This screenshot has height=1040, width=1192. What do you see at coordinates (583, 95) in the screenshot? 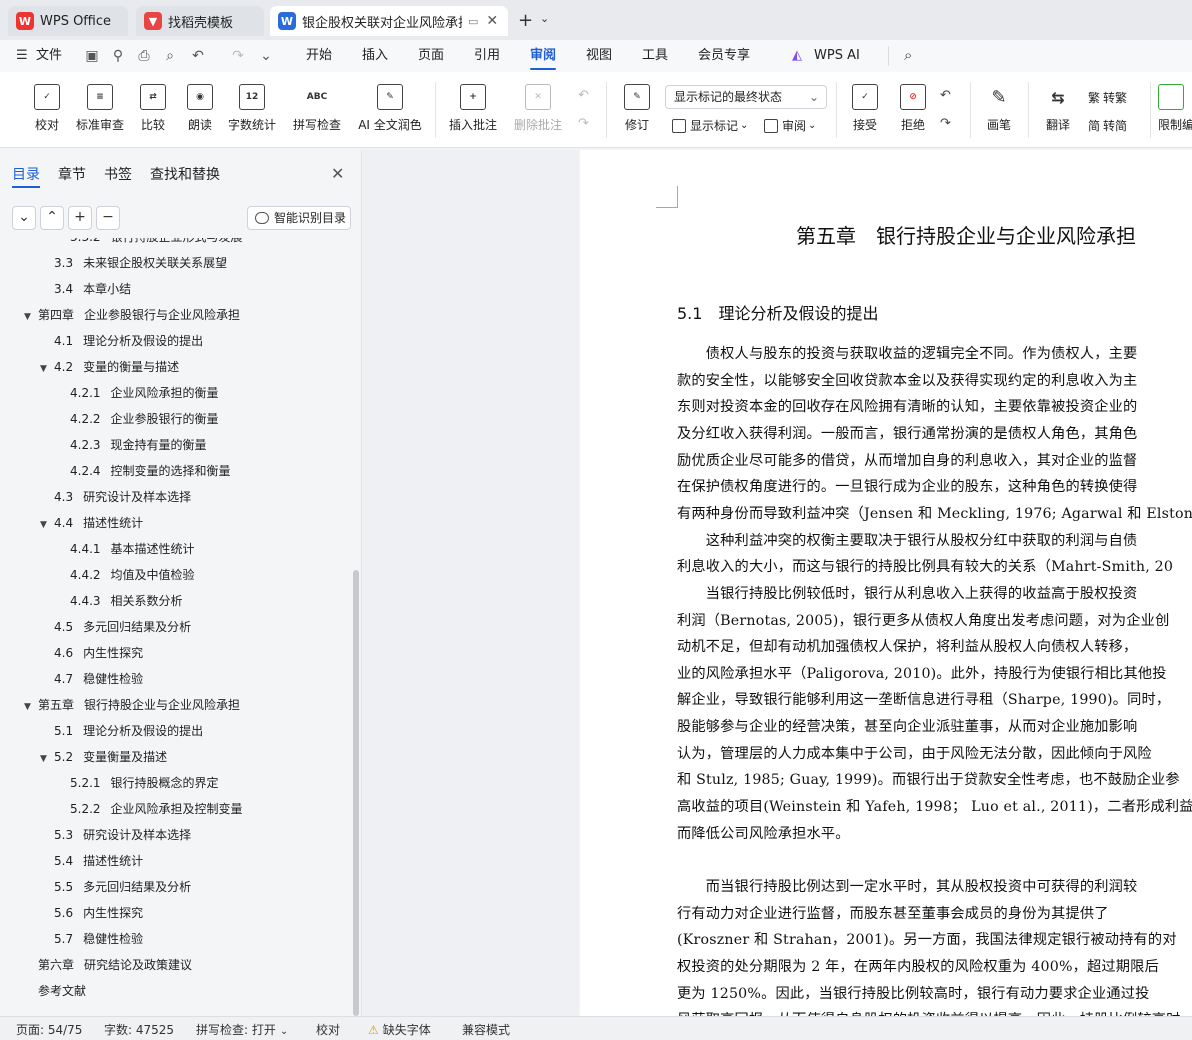
I see `previous-comment-icon: ↶` at bounding box center [583, 95].